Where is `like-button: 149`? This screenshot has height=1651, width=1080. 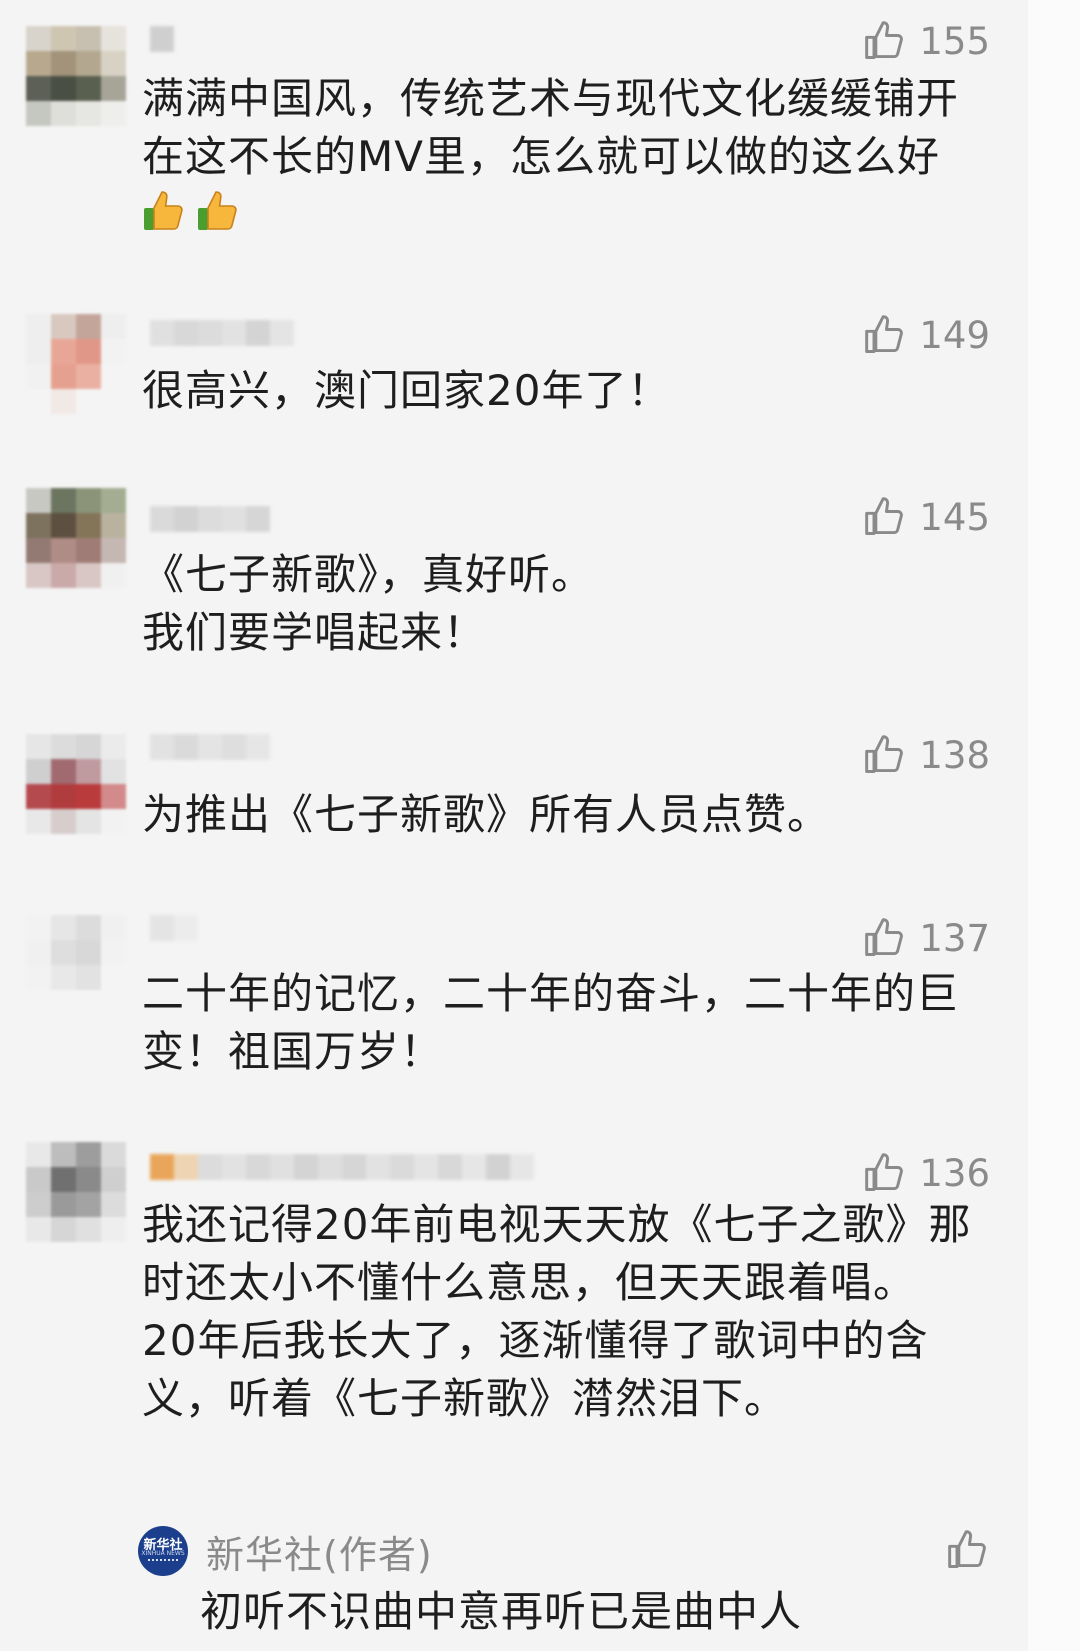 like-button: 149 is located at coordinates (926, 335).